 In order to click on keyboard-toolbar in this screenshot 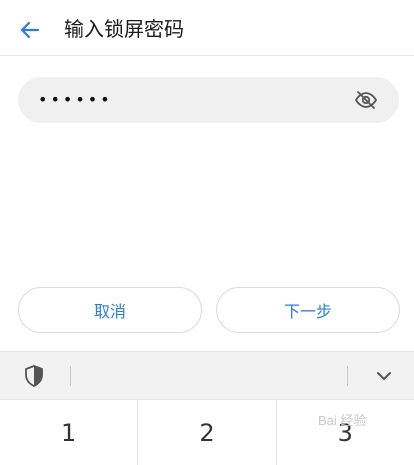, I will do `click(207, 375)`.